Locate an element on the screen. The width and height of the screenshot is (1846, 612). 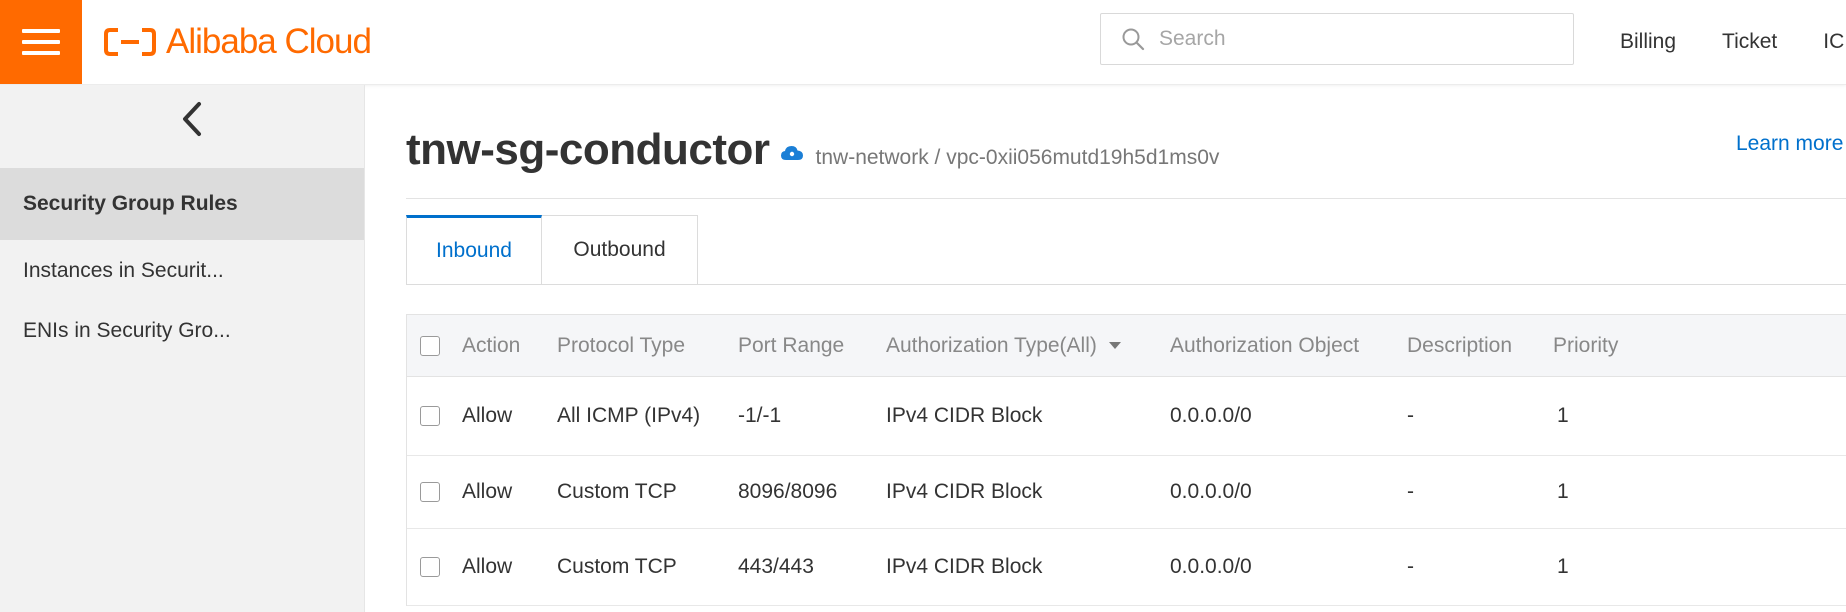
page-title: tnw-sg-conductor is located at coordinates (588, 149).